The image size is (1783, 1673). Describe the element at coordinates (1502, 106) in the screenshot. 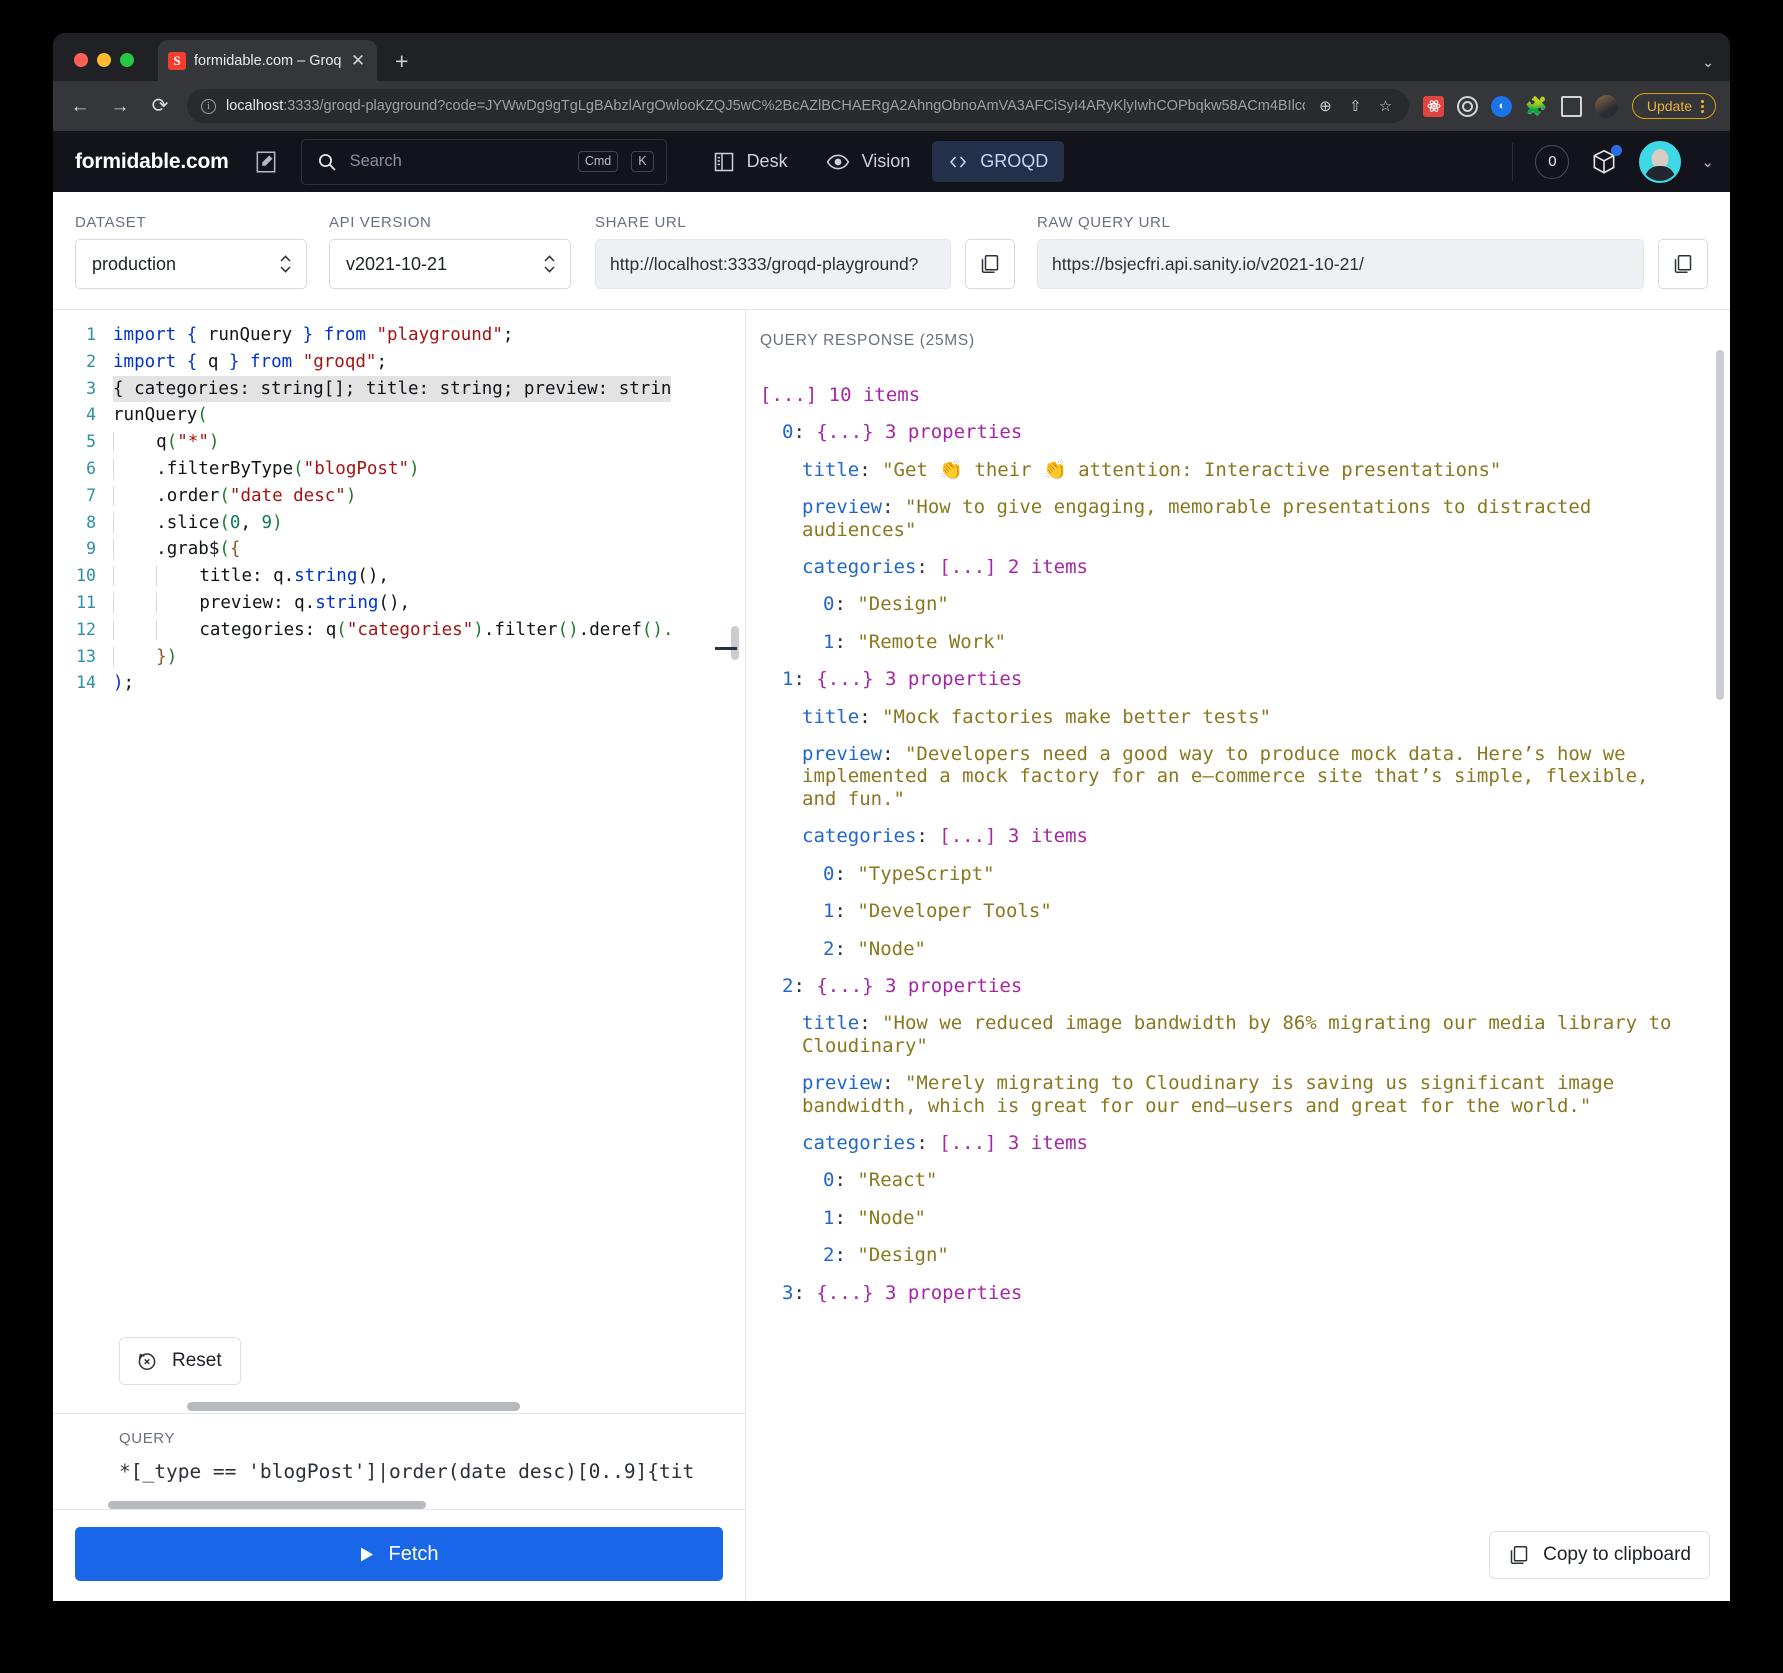

I see `blue-circle-icon: ◐` at that location.